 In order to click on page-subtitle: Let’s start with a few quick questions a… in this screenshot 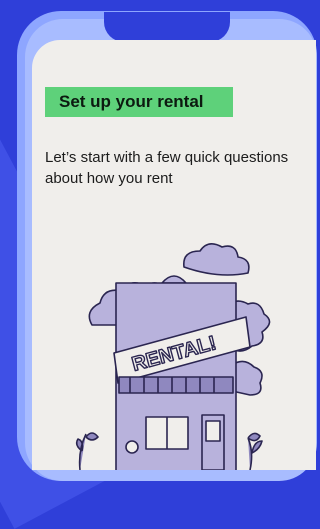, I will do `click(167, 168)`.